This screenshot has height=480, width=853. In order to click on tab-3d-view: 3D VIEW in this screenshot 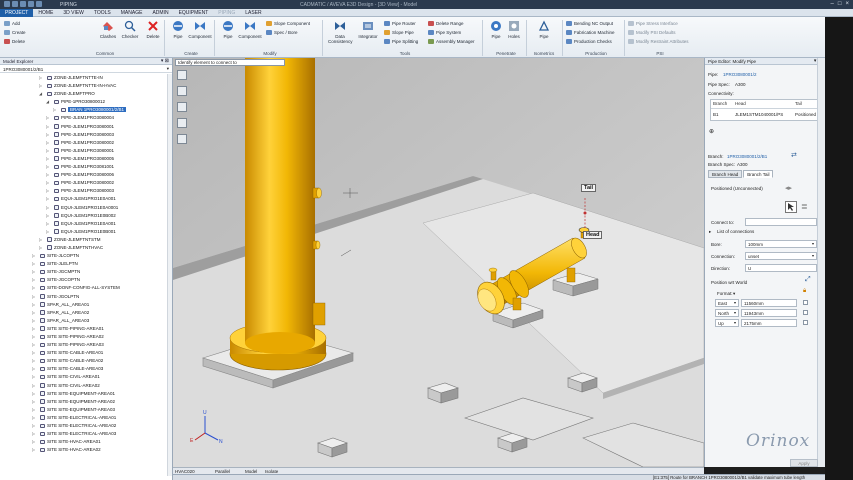, I will do `click(73, 13)`.